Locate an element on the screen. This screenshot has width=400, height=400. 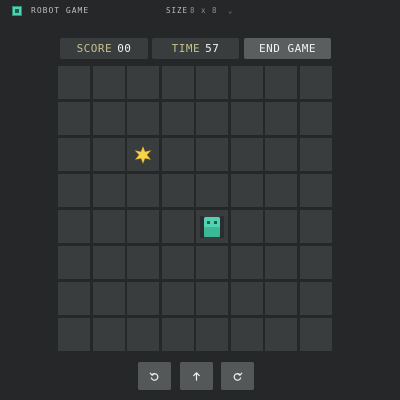
rotate-left-icon is located at coordinates (154, 376).